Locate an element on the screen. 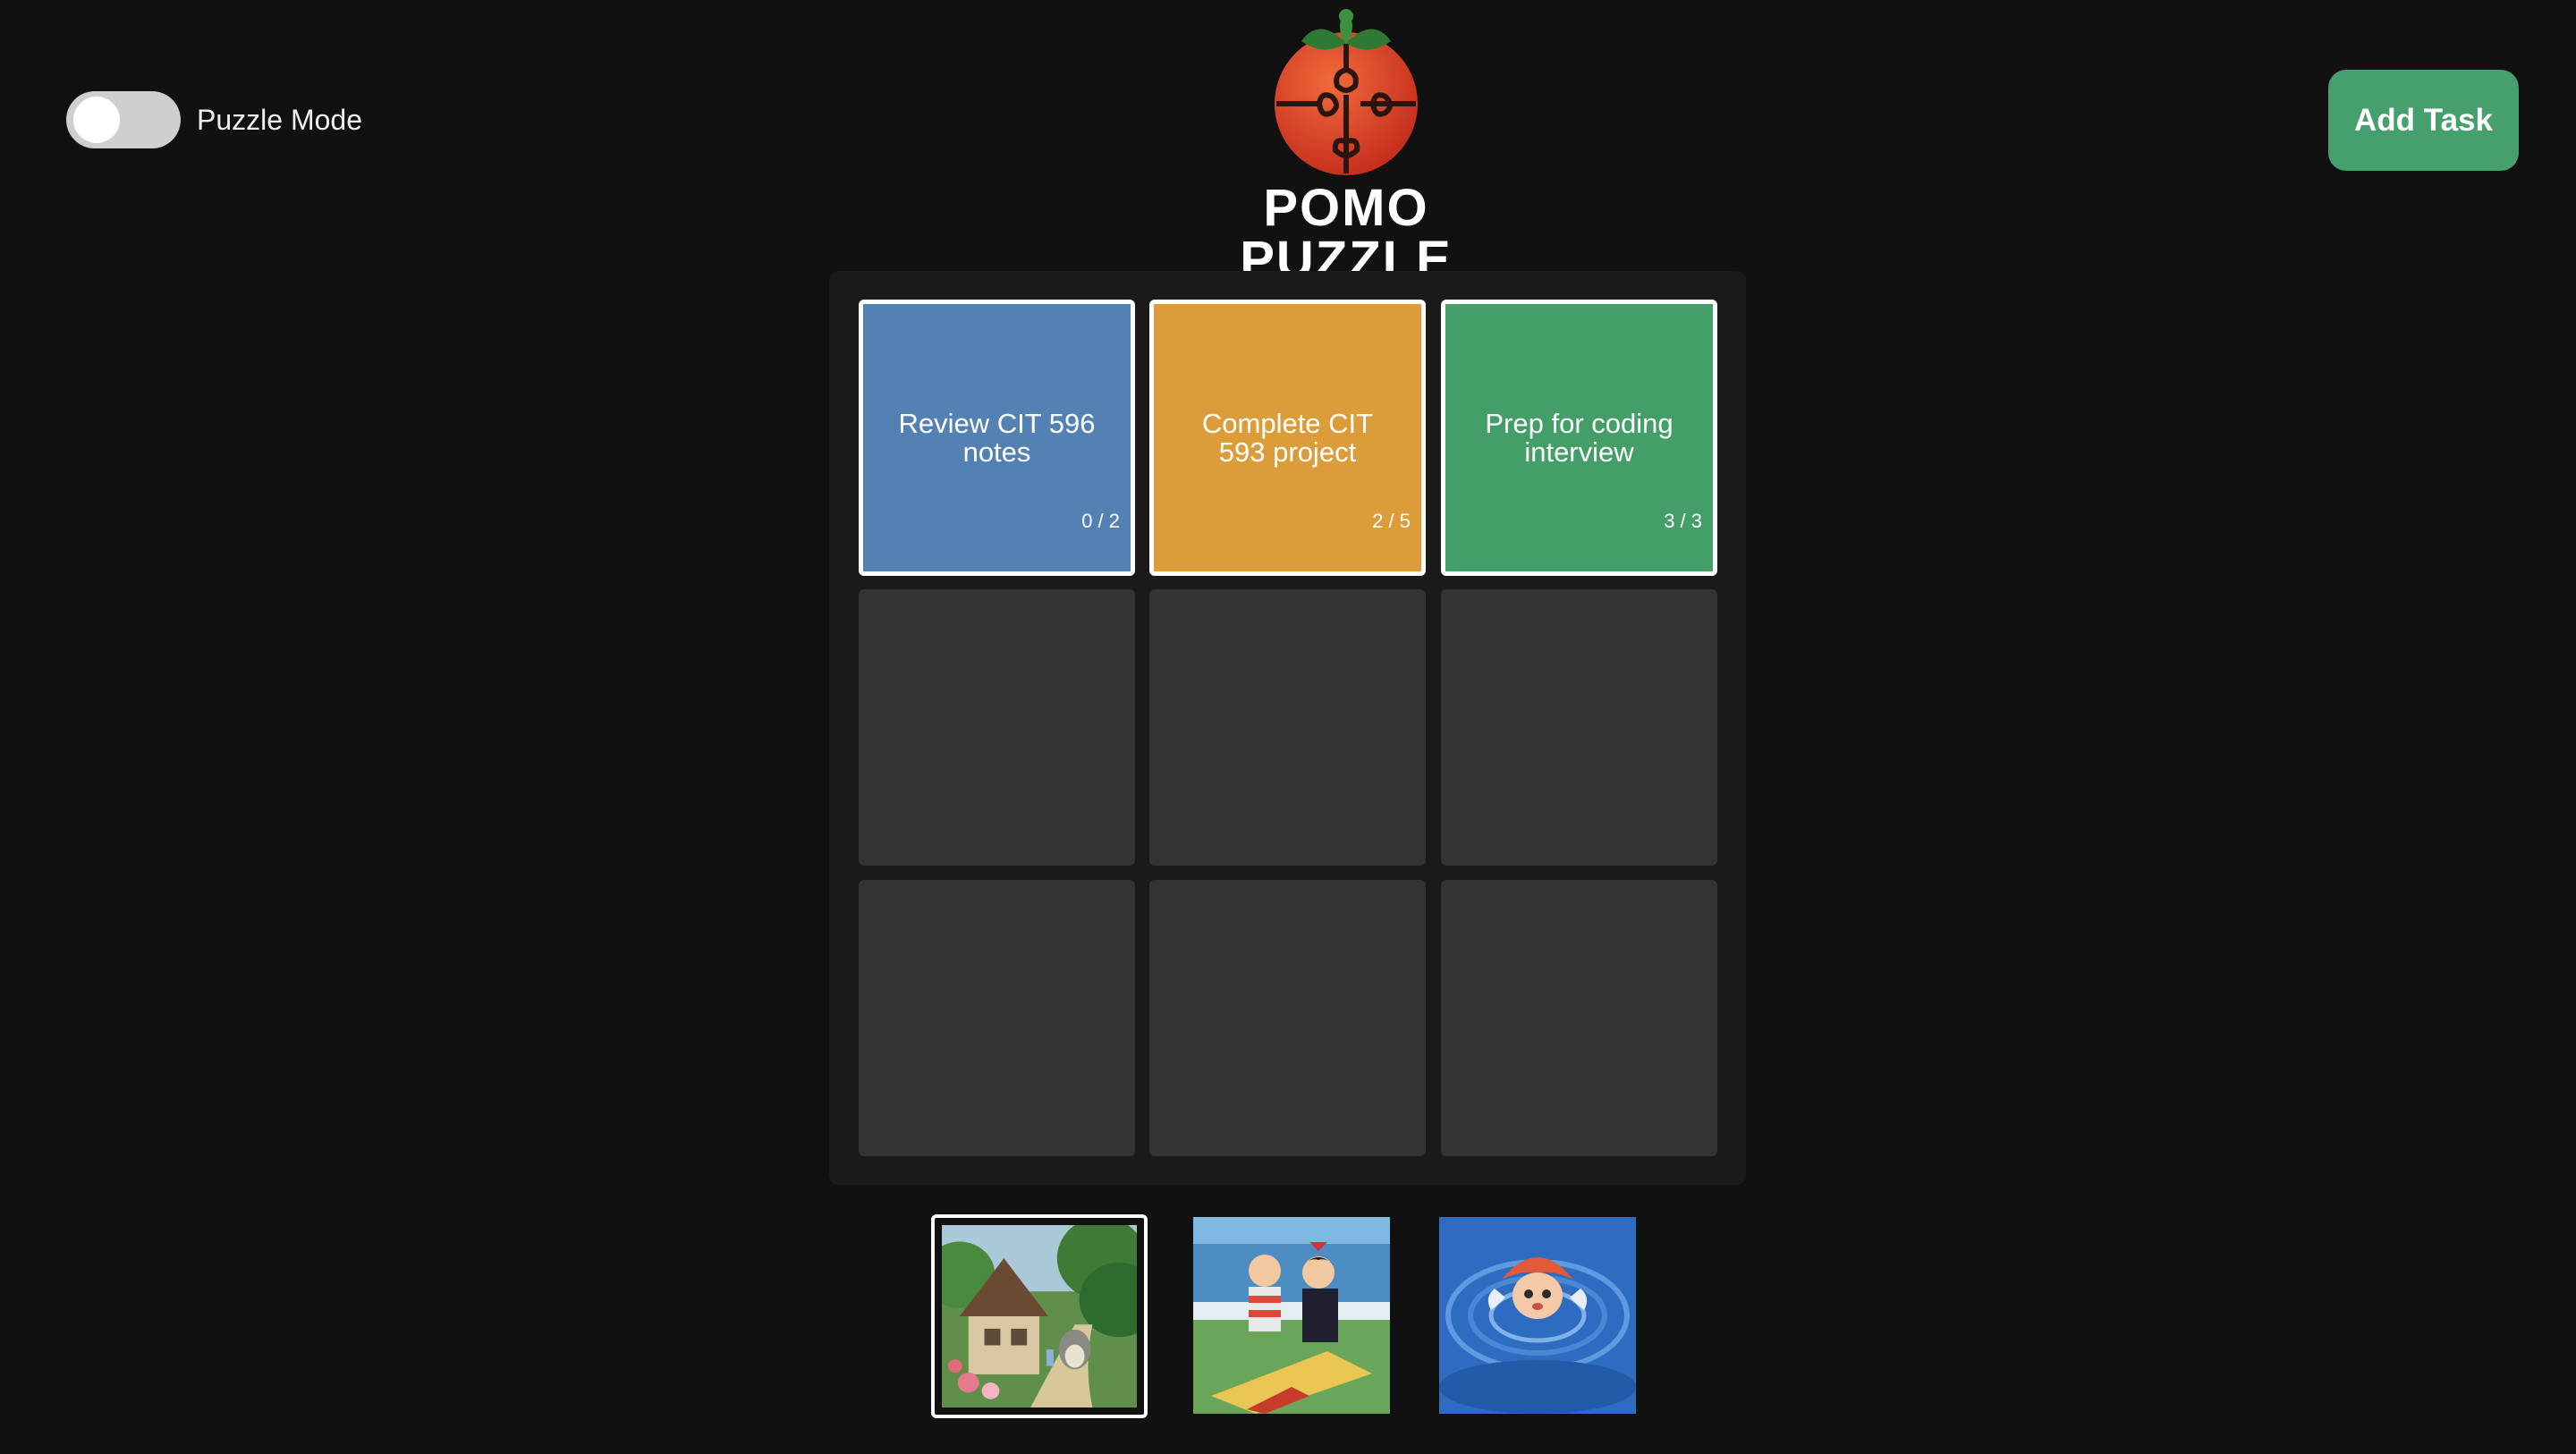  task-title: Complete CIT 593 project is located at coordinates (1287, 437).